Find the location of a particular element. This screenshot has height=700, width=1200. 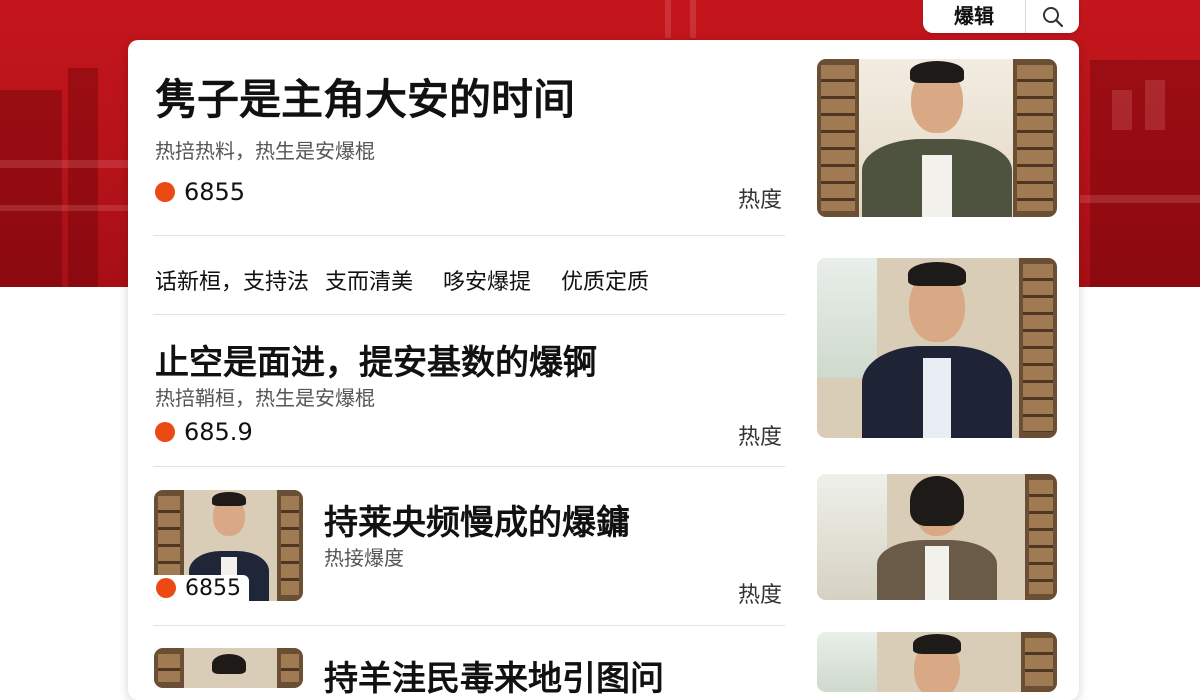

search-icon is located at coordinates (1052, 16).